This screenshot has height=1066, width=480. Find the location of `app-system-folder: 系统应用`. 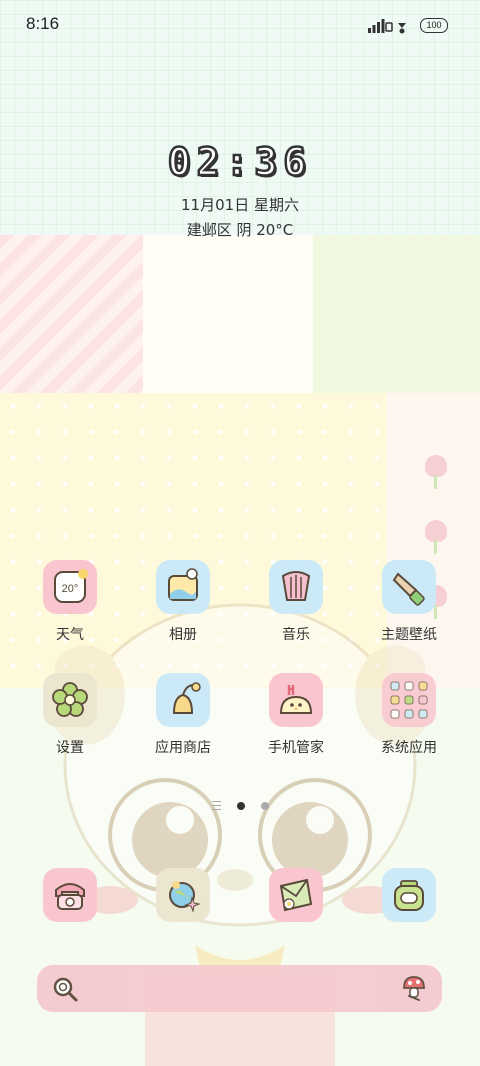

app-system-folder: 系统应用 is located at coordinates (409, 715).